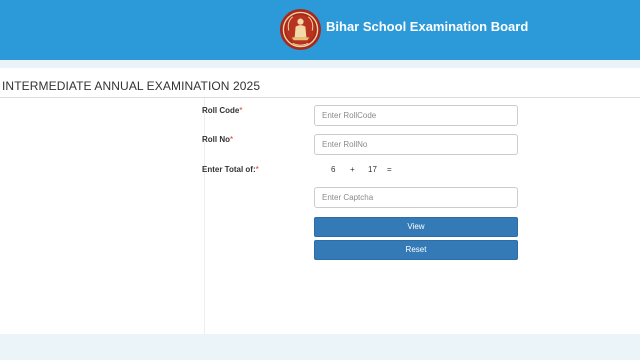  What do you see at coordinates (416, 227) in the screenshot?
I see `view-button: View` at bounding box center [416, 227].